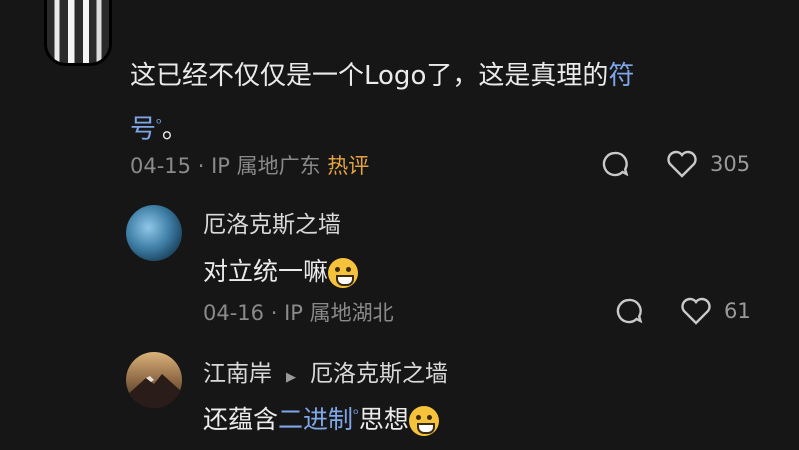  What do you see at coordinates (272, 222) in the screenshot?
I see `reply-author: 厄洛克斯之墙` at bounding box center [272, 222].